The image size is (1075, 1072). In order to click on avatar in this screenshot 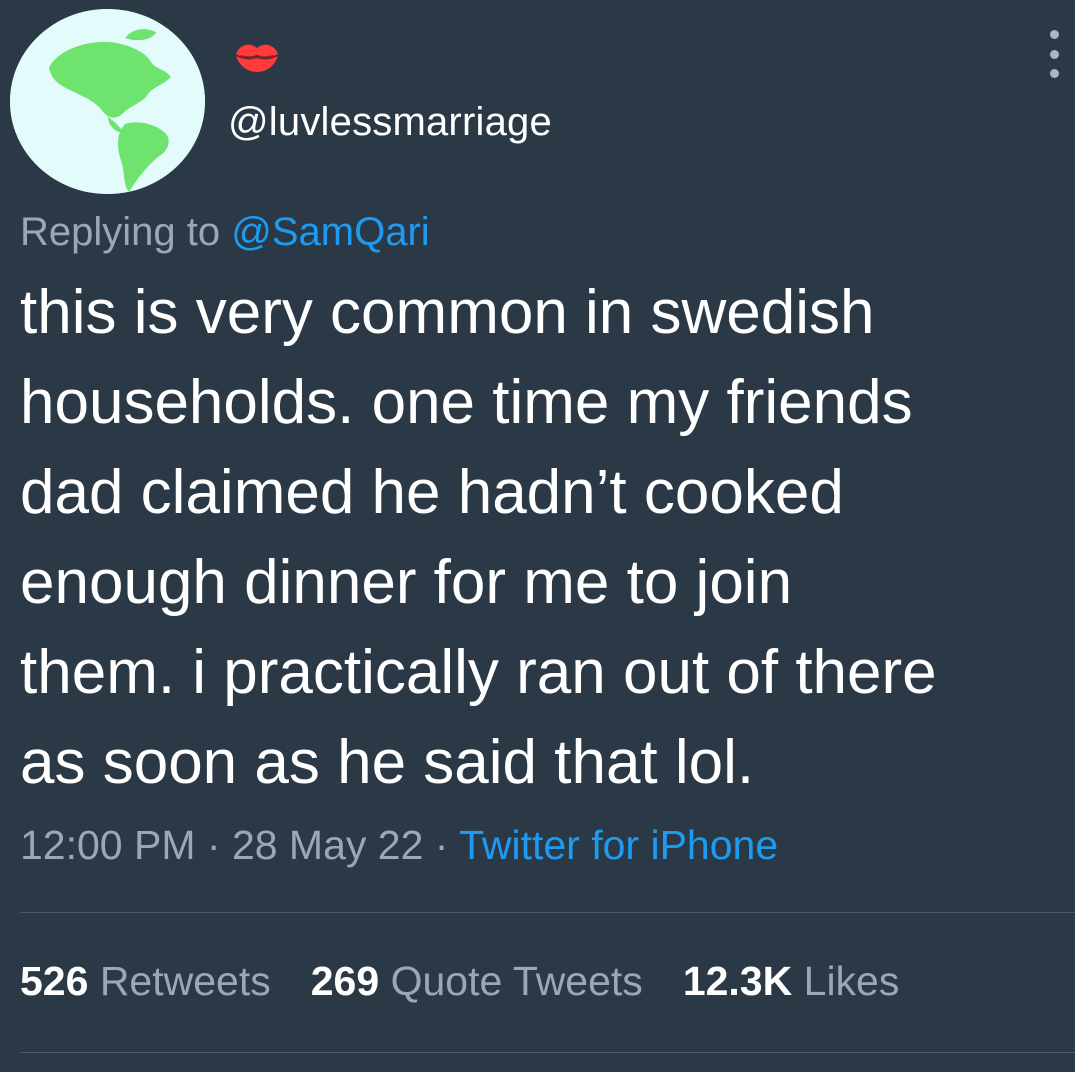, I will do `click(107, 101)`.